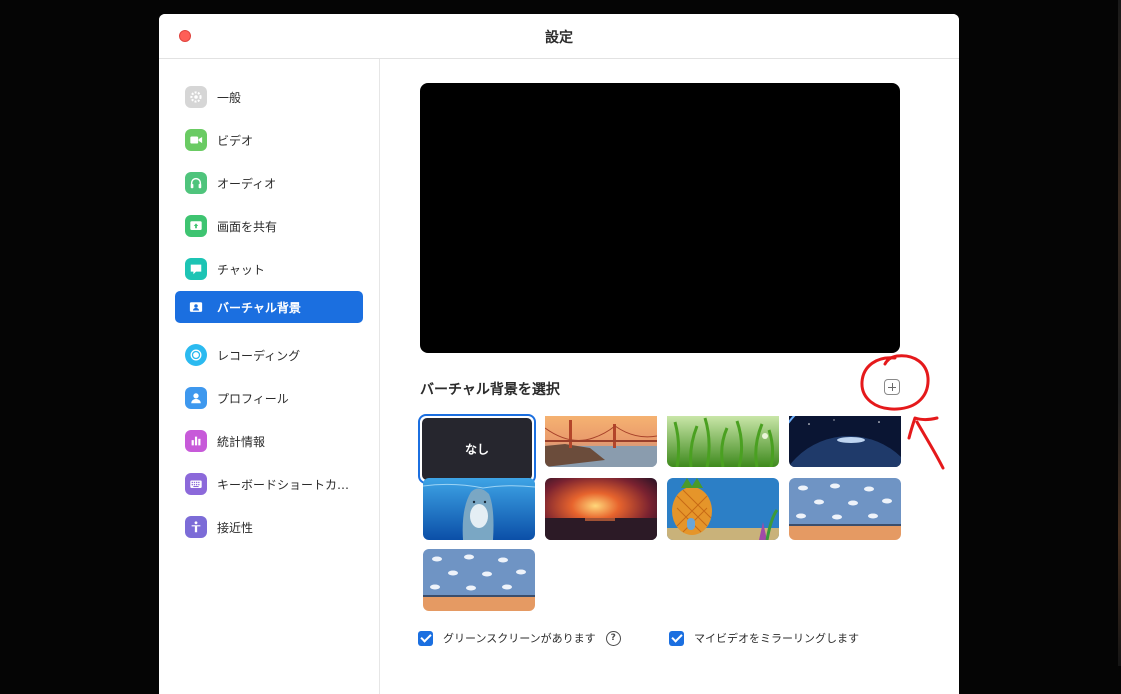  Describe the element at coordinates (902, 412) in the screenshot. I see `red-annotation` at that location.